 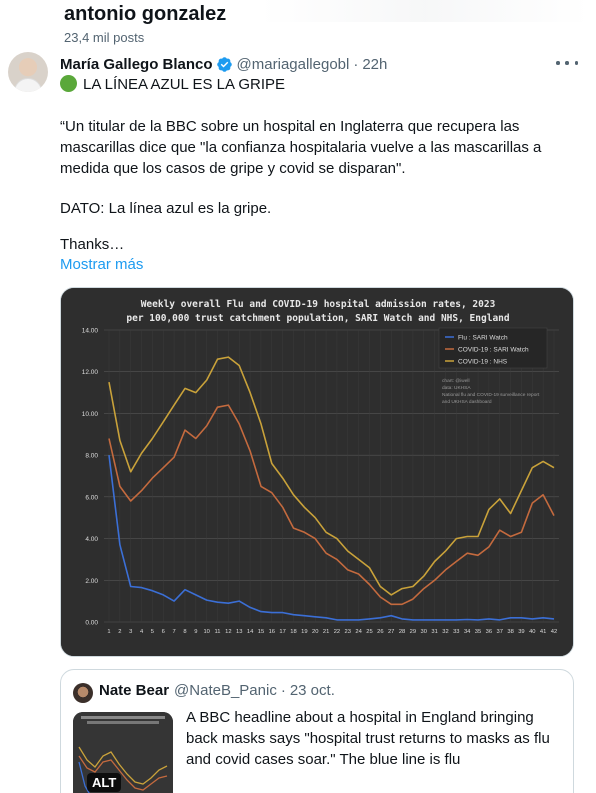 I want to click on x-tick-label: 22, so click(x=337, y=632).